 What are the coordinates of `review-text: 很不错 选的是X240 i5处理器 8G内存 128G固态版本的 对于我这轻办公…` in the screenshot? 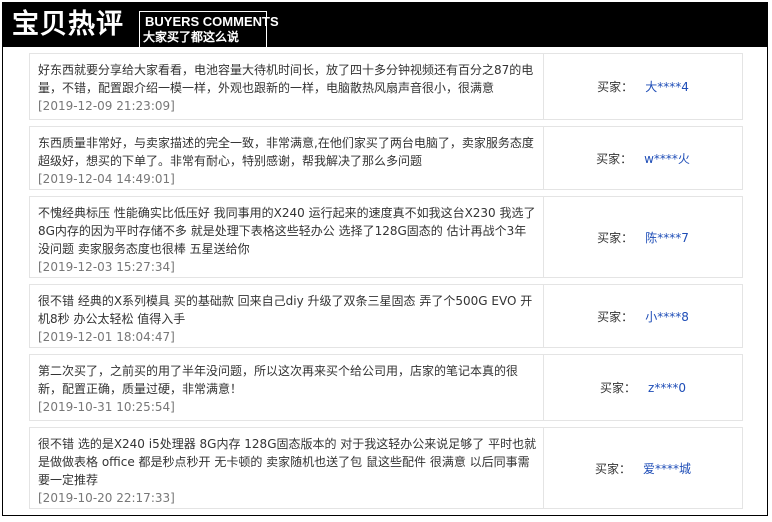 It's located at (287, 462).